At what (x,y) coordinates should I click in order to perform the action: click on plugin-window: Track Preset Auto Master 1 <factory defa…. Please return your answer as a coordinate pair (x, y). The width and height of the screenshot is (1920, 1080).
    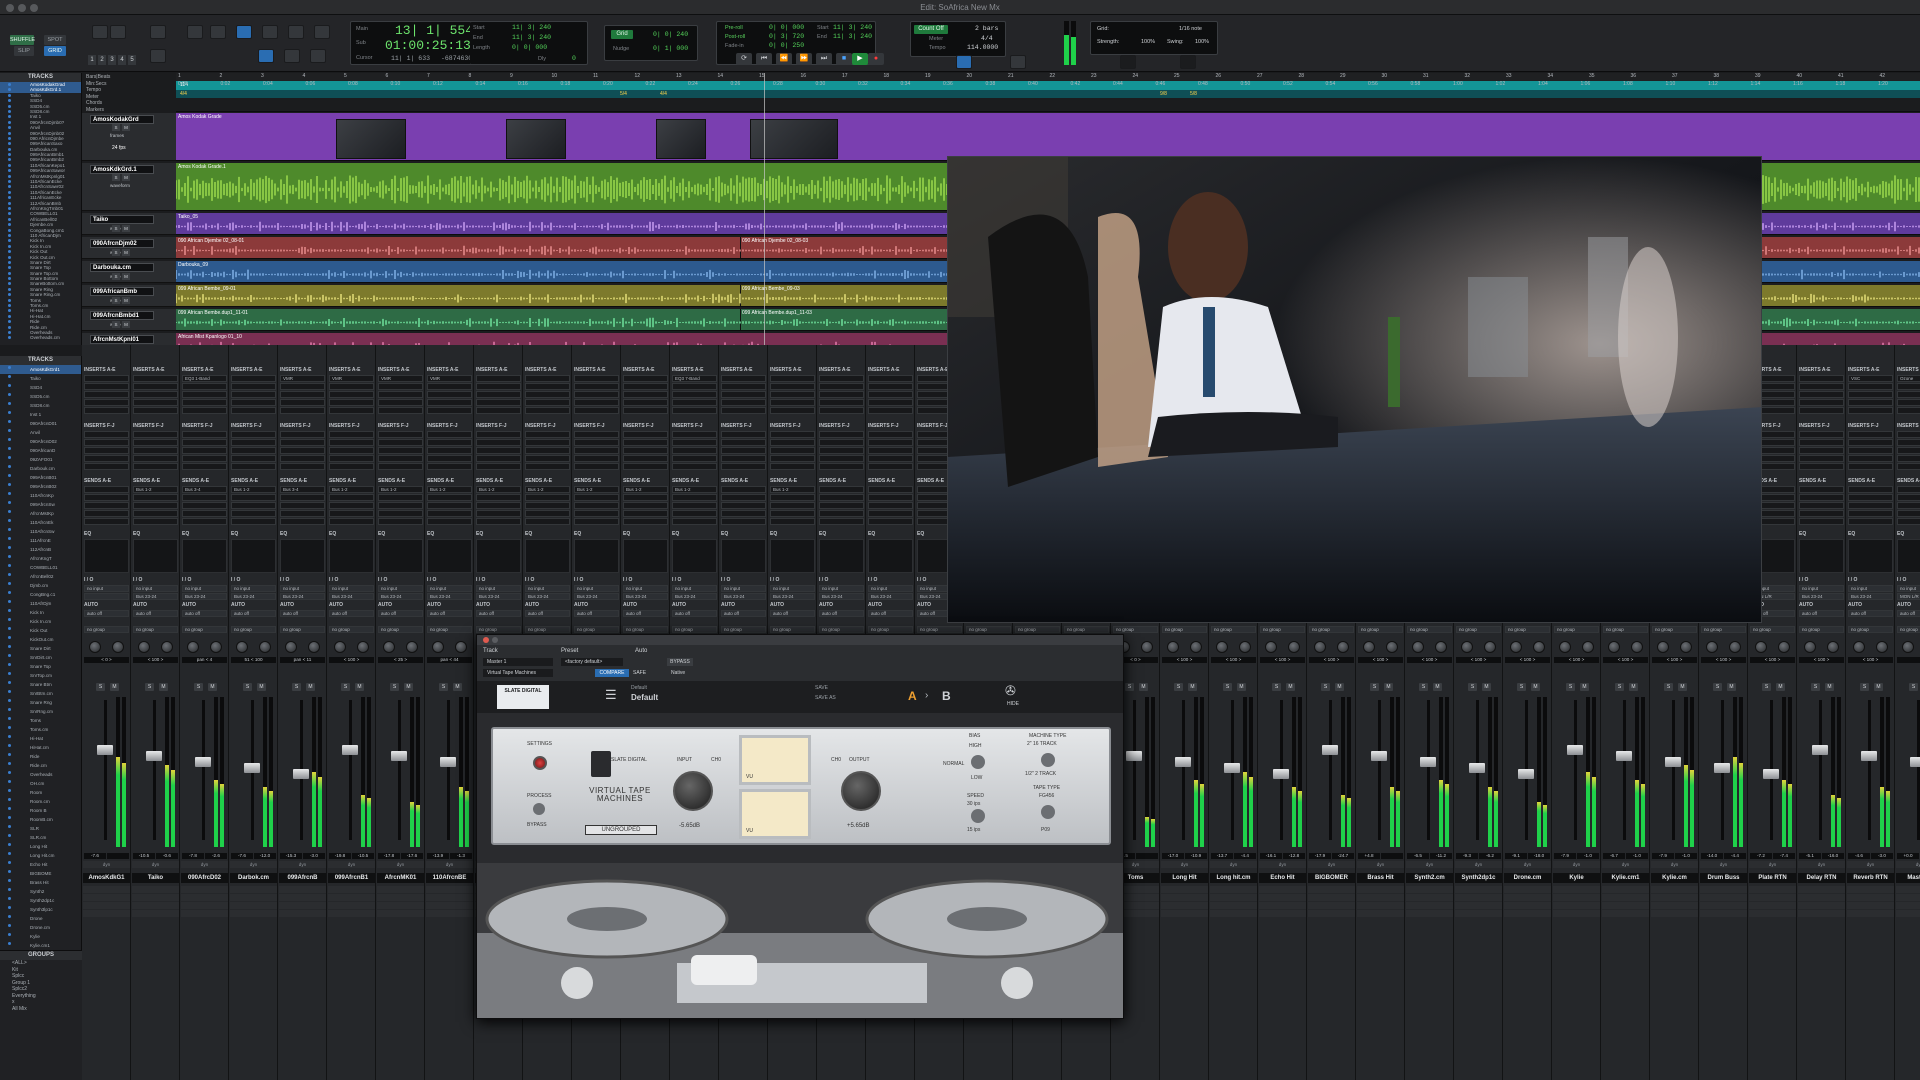
    Looking at the image, I should click on (800, 826).